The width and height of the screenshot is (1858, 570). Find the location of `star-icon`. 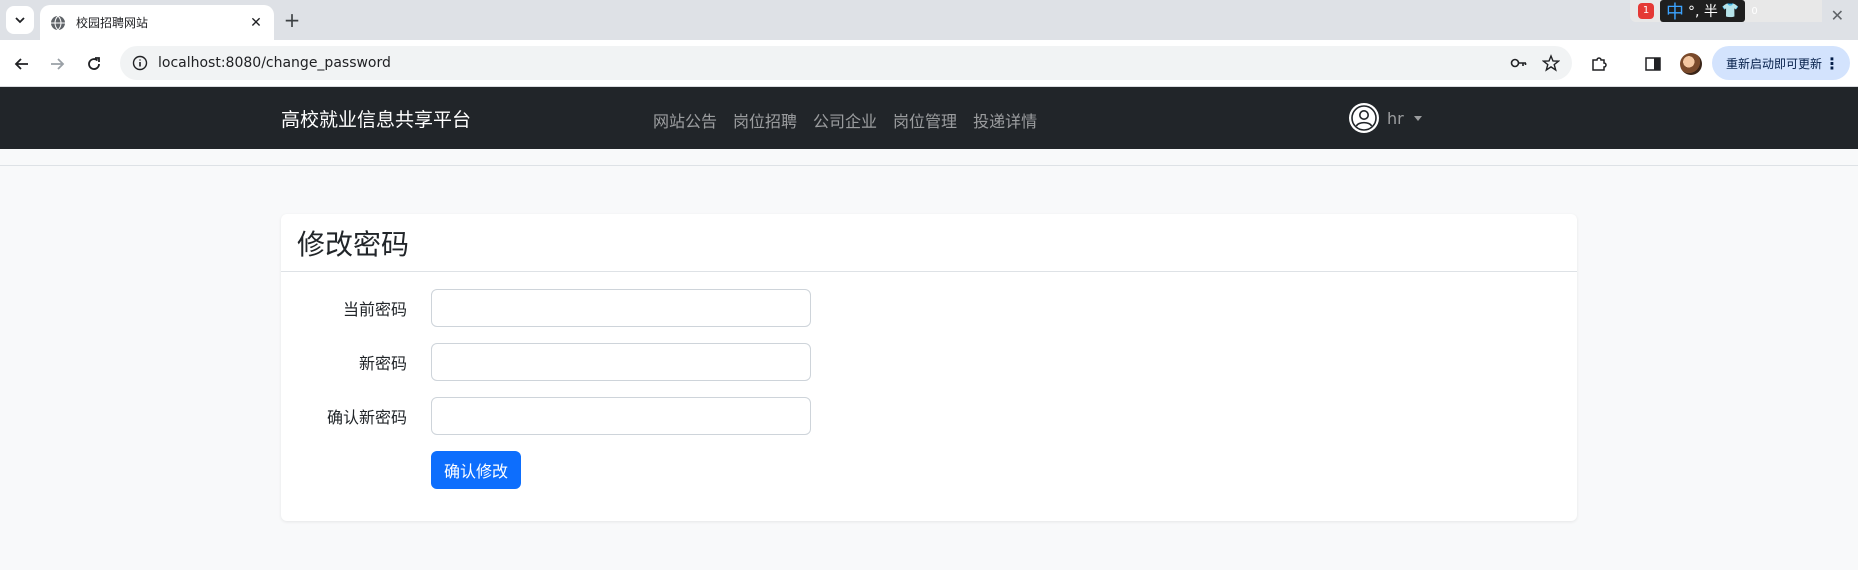

star-icon is located at coordinates (1551, 63).